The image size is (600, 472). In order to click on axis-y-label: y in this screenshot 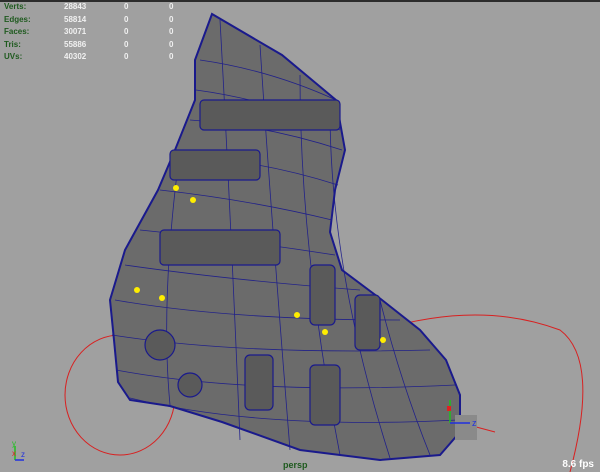, I will do `click(14, 443)`.